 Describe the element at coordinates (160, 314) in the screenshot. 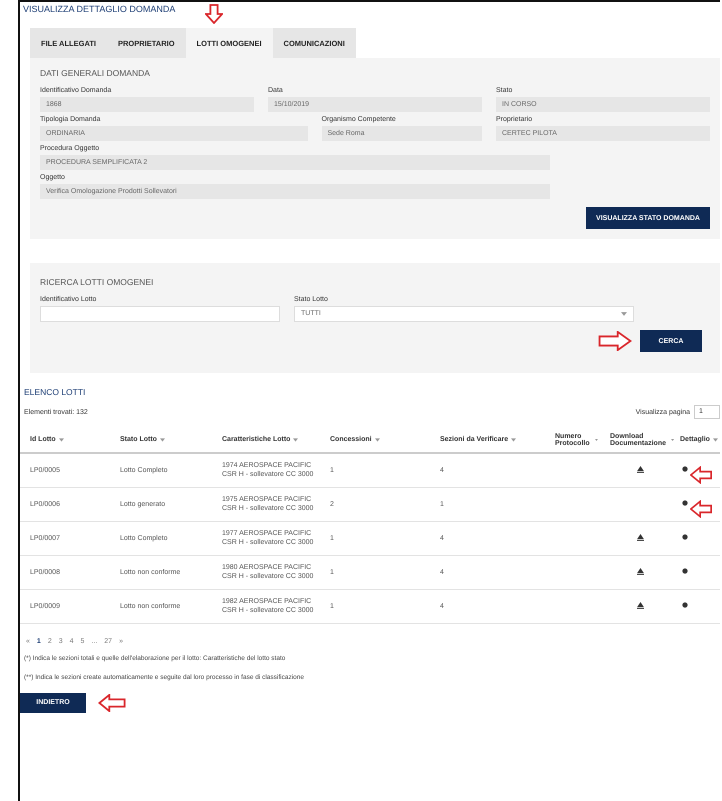

I see `input-field` at that location.